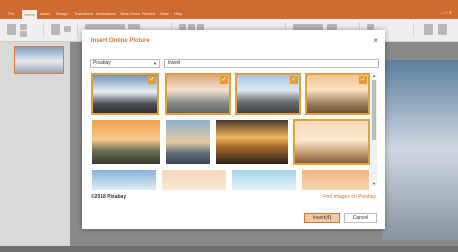 The width and height of the screenshot is (458, 252). What do you see at coordinates (374, 183) in the screenshot?
I see `scroll-down-icon: ▼` at bounding box center [374, 183].